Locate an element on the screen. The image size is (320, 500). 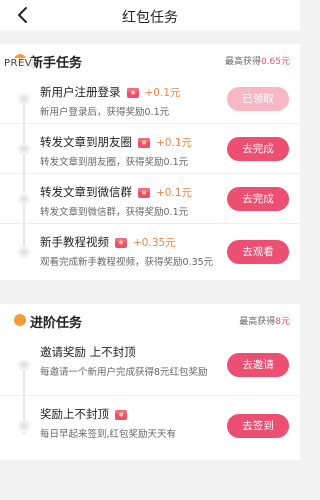
task-row: 奖励上不封顶 每日早起来签到,红包奖励天天有 去签到 is located at coordinates (150, 426).